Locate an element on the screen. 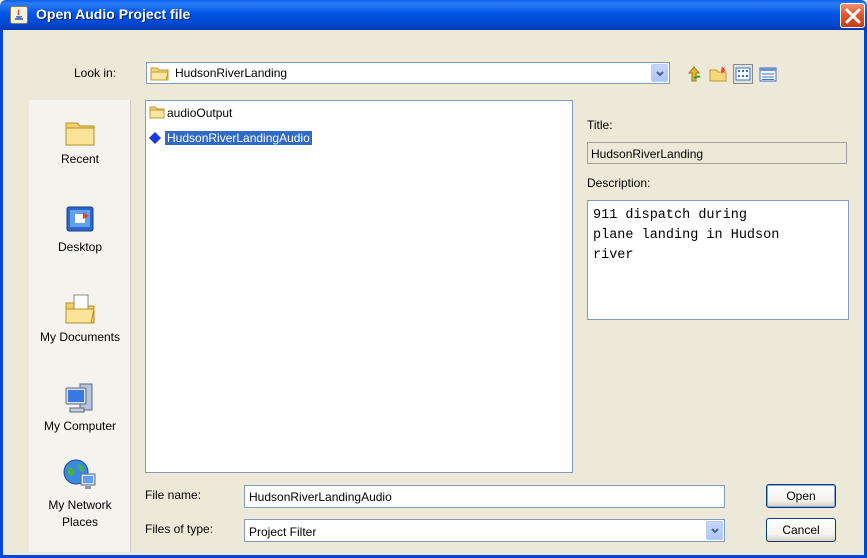 Image resolution: width=867 pixels, height=558 pixels. files-of-type-dropdown-button is located at coordinates (714, 530).